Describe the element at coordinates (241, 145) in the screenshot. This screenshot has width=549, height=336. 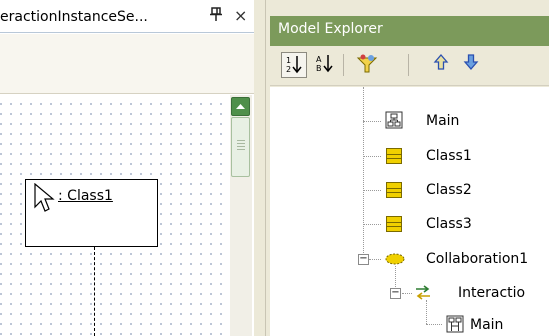
I see `scrollbar-grip` at that location.